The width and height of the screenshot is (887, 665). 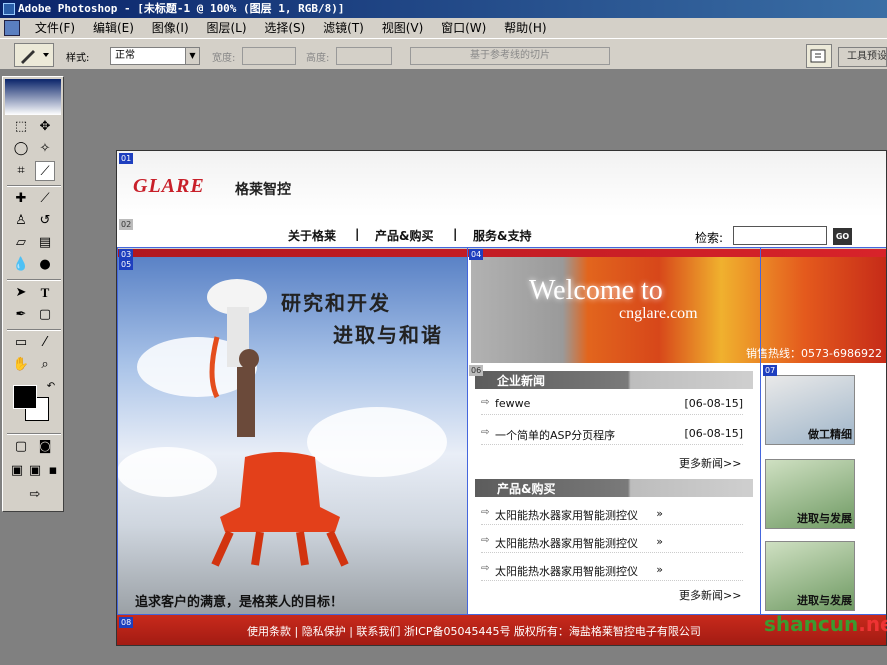 I want to click on gradient-icon: ▤, so click(x=45, y=243).